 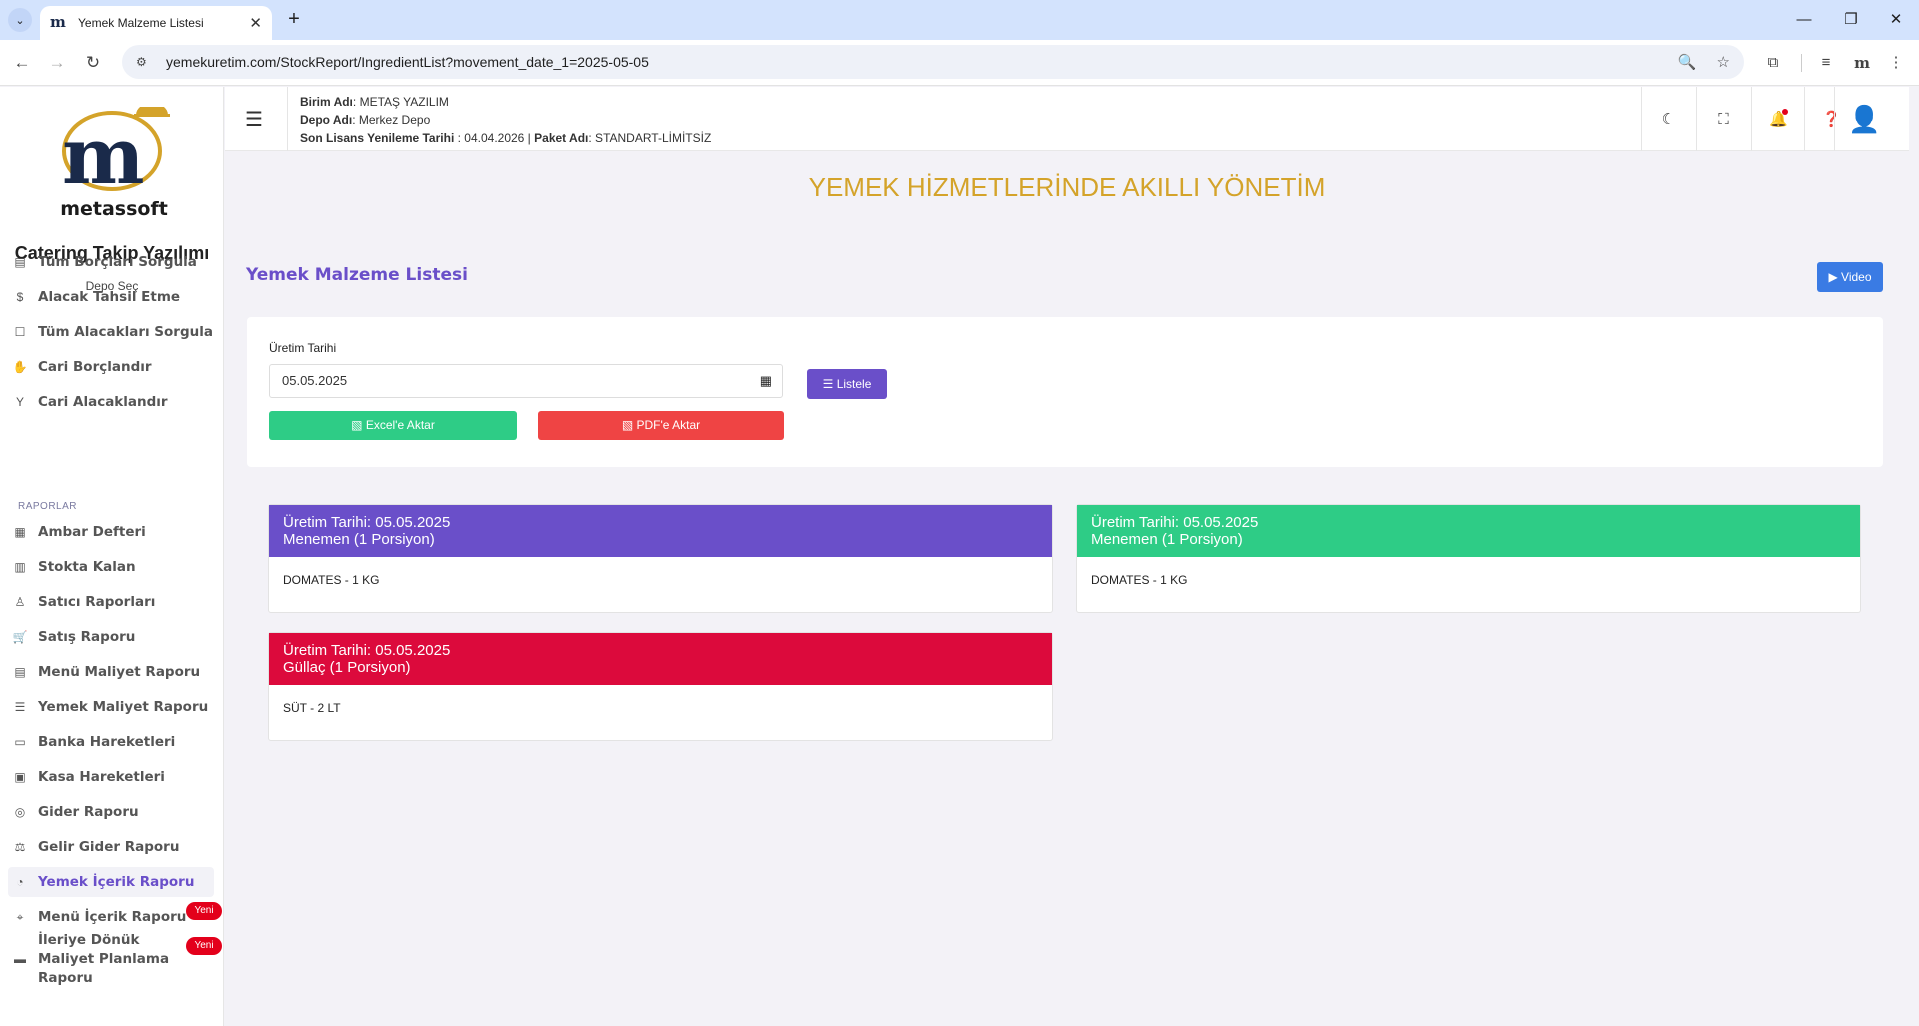 I want to click on metassoft-logo: m metassoft, so click(x=115, y=163).